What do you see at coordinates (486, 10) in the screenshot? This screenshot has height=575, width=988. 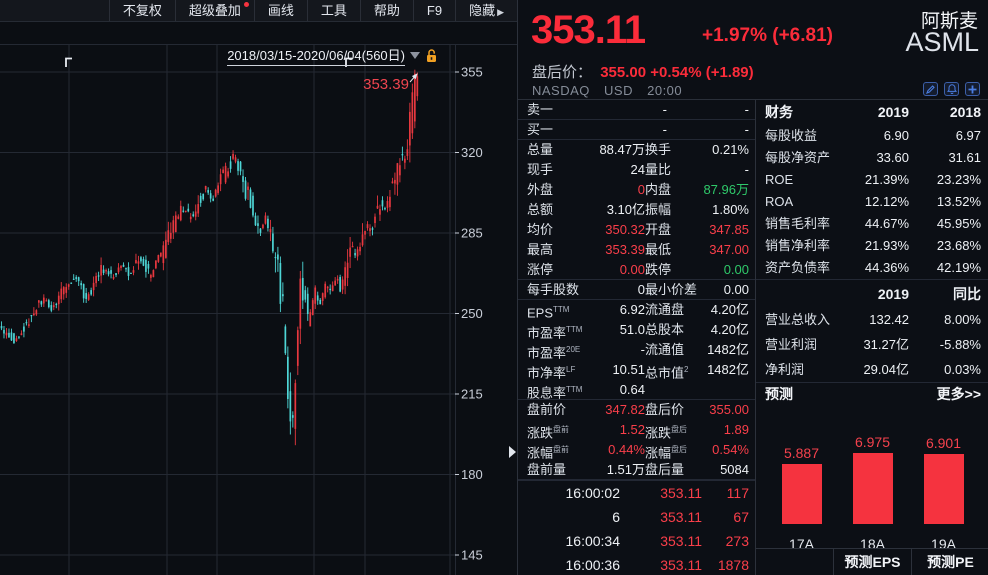 I see `toolbar-item-hide: 隐藏 ▶` at bounding box center [486, 10].